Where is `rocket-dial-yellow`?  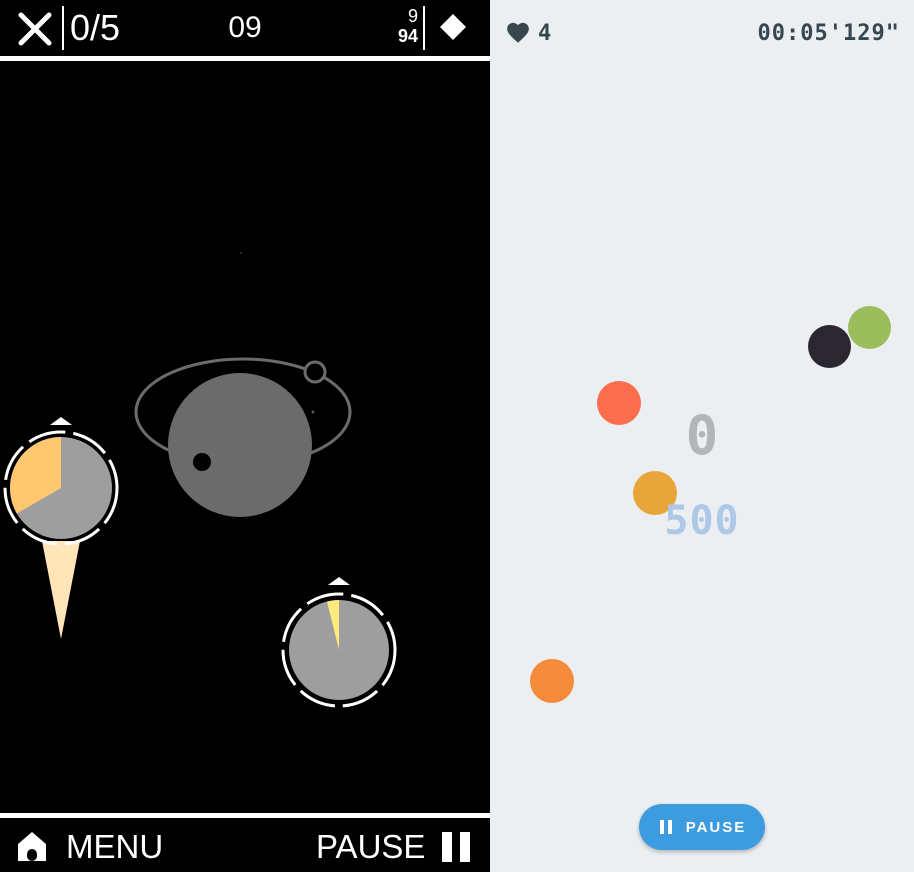
rocket-dial-yellow is located at coordinates (339, 642).